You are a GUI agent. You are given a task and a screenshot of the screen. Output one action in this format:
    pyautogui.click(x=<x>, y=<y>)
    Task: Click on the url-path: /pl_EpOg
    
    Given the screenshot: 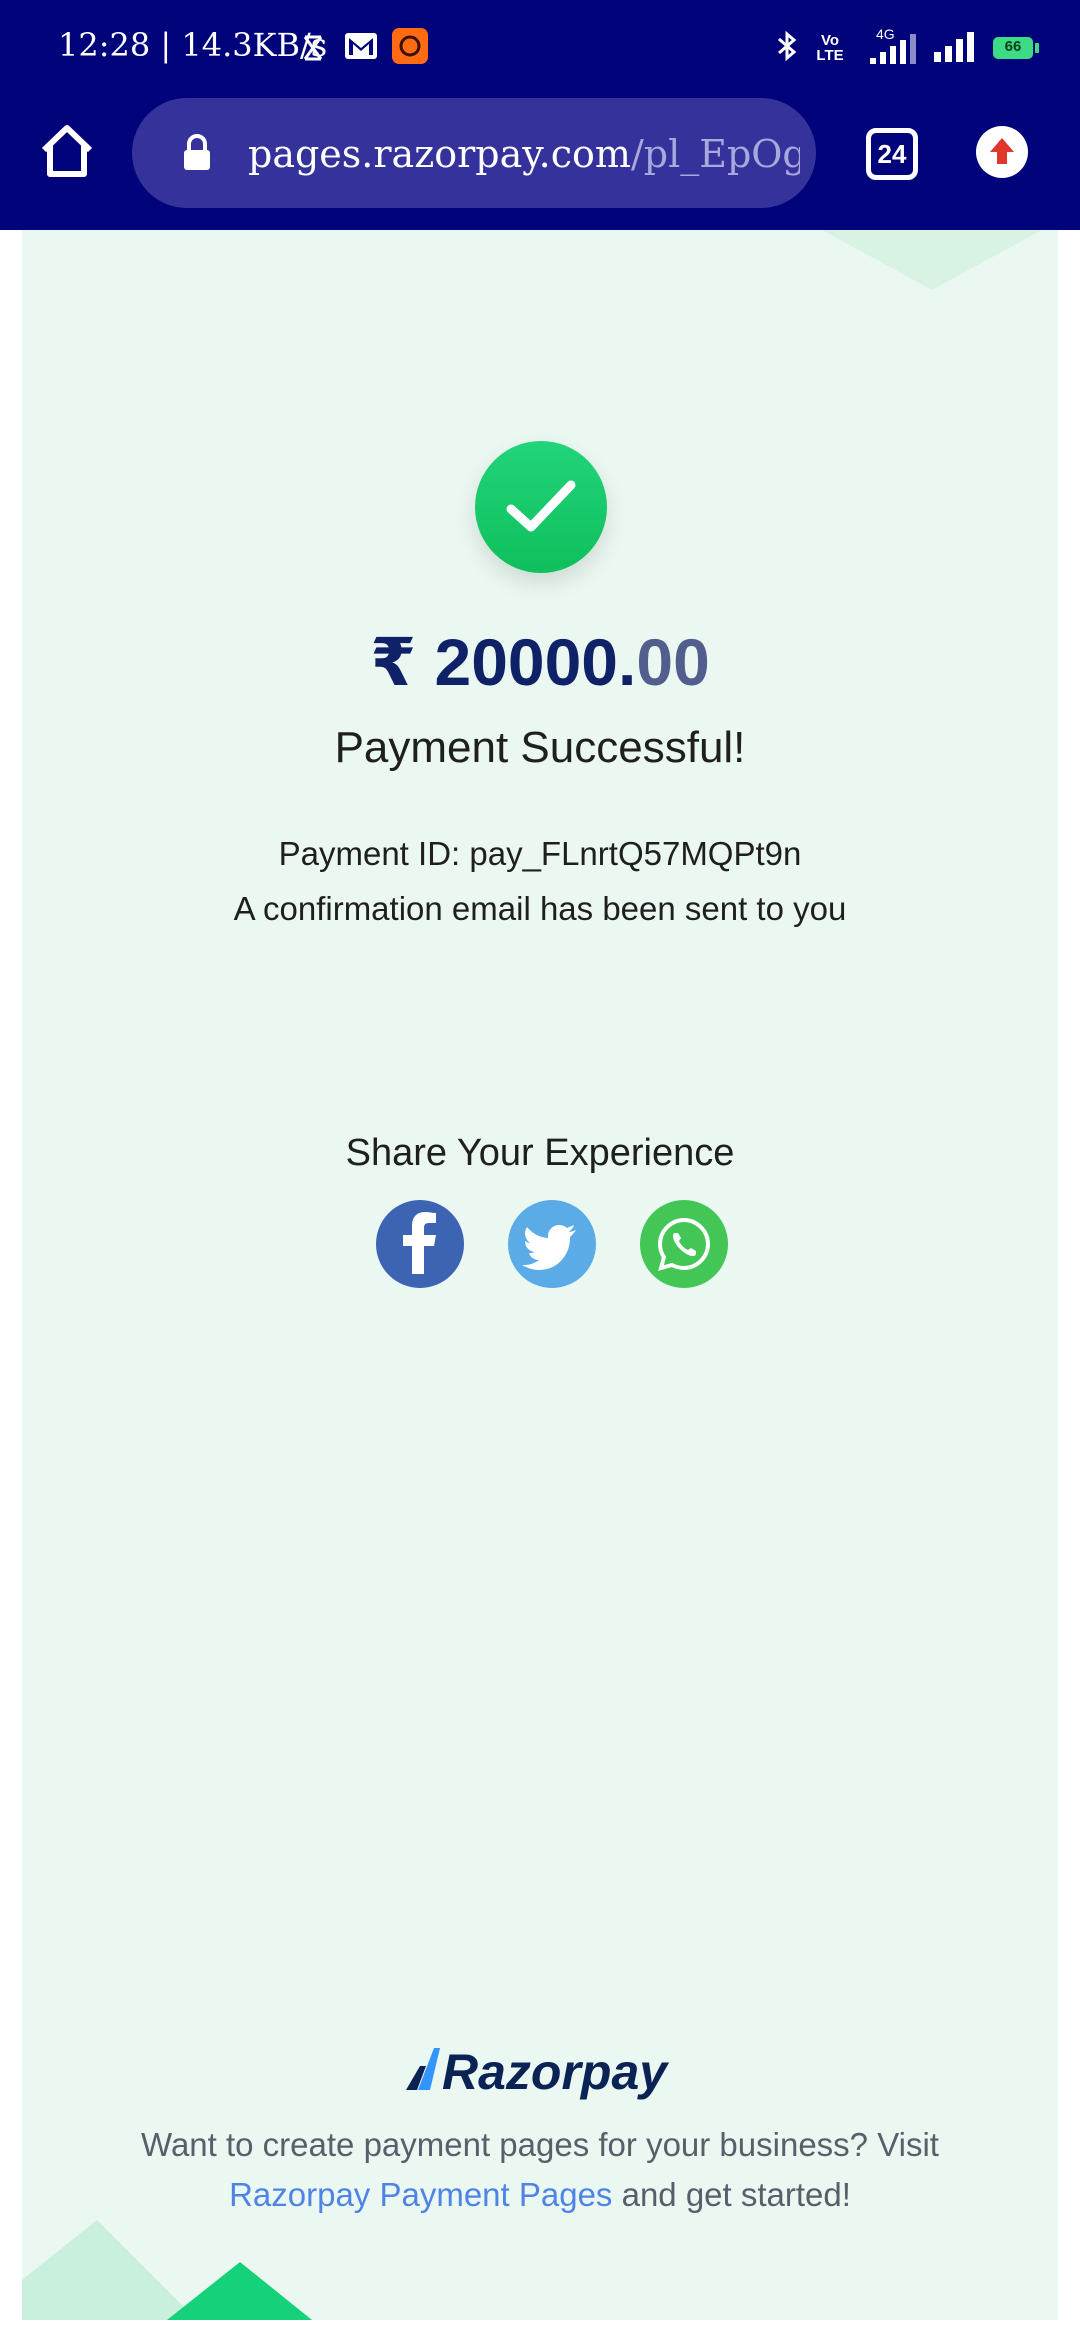 What is the action you would take?
    pyautogui.click(x=715, y=154)
    